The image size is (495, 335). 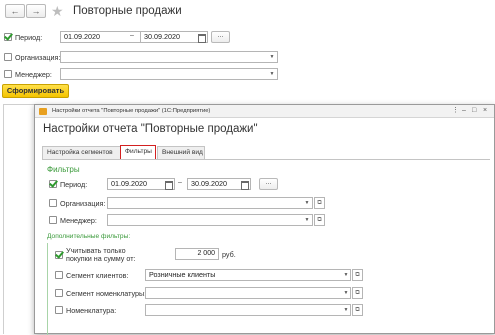 I want to click on group-line, so click(x=47, y=289).